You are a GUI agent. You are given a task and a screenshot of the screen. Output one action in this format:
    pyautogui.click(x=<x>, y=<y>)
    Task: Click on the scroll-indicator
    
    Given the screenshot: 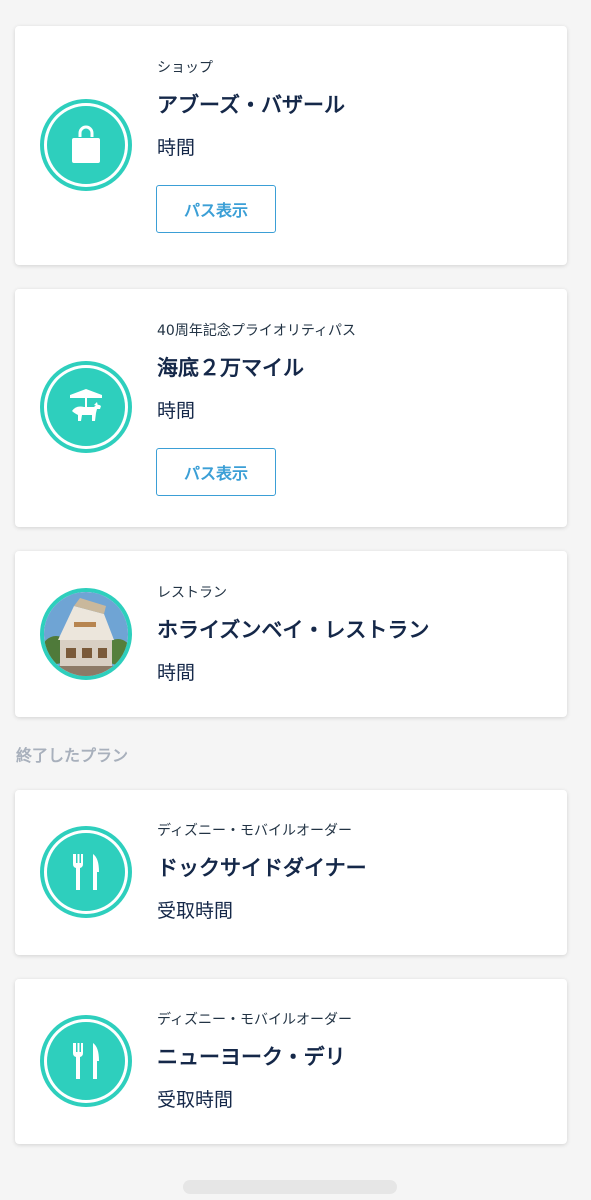 What is the action you would take?
    pyautogui.click(x=290, y=1187)
    